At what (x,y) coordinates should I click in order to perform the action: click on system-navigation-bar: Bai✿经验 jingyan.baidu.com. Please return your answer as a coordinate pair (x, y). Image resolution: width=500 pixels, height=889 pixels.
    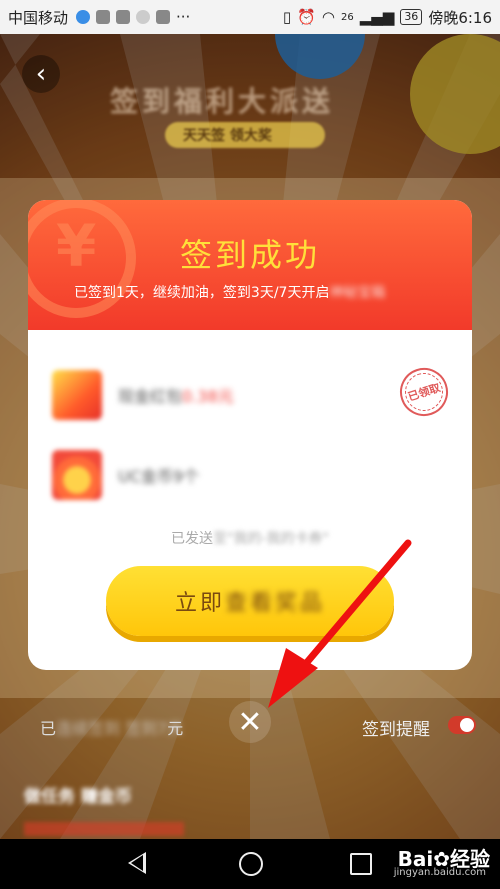
    Looking at the image, I should click on (250, 864).